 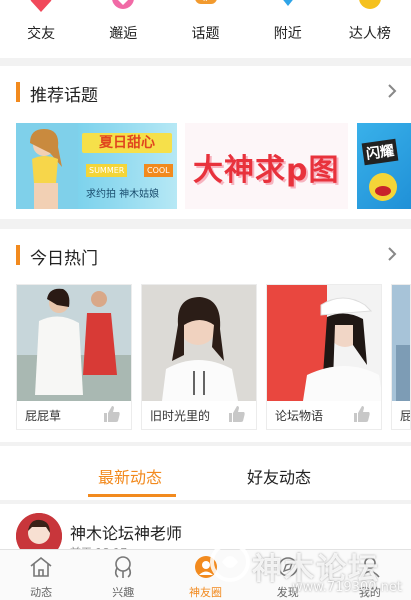 What do you see at coordinates (127, 143) in the screenshot?
I see `banner-title: 夏日甜心` at bounding box center [127, 143].